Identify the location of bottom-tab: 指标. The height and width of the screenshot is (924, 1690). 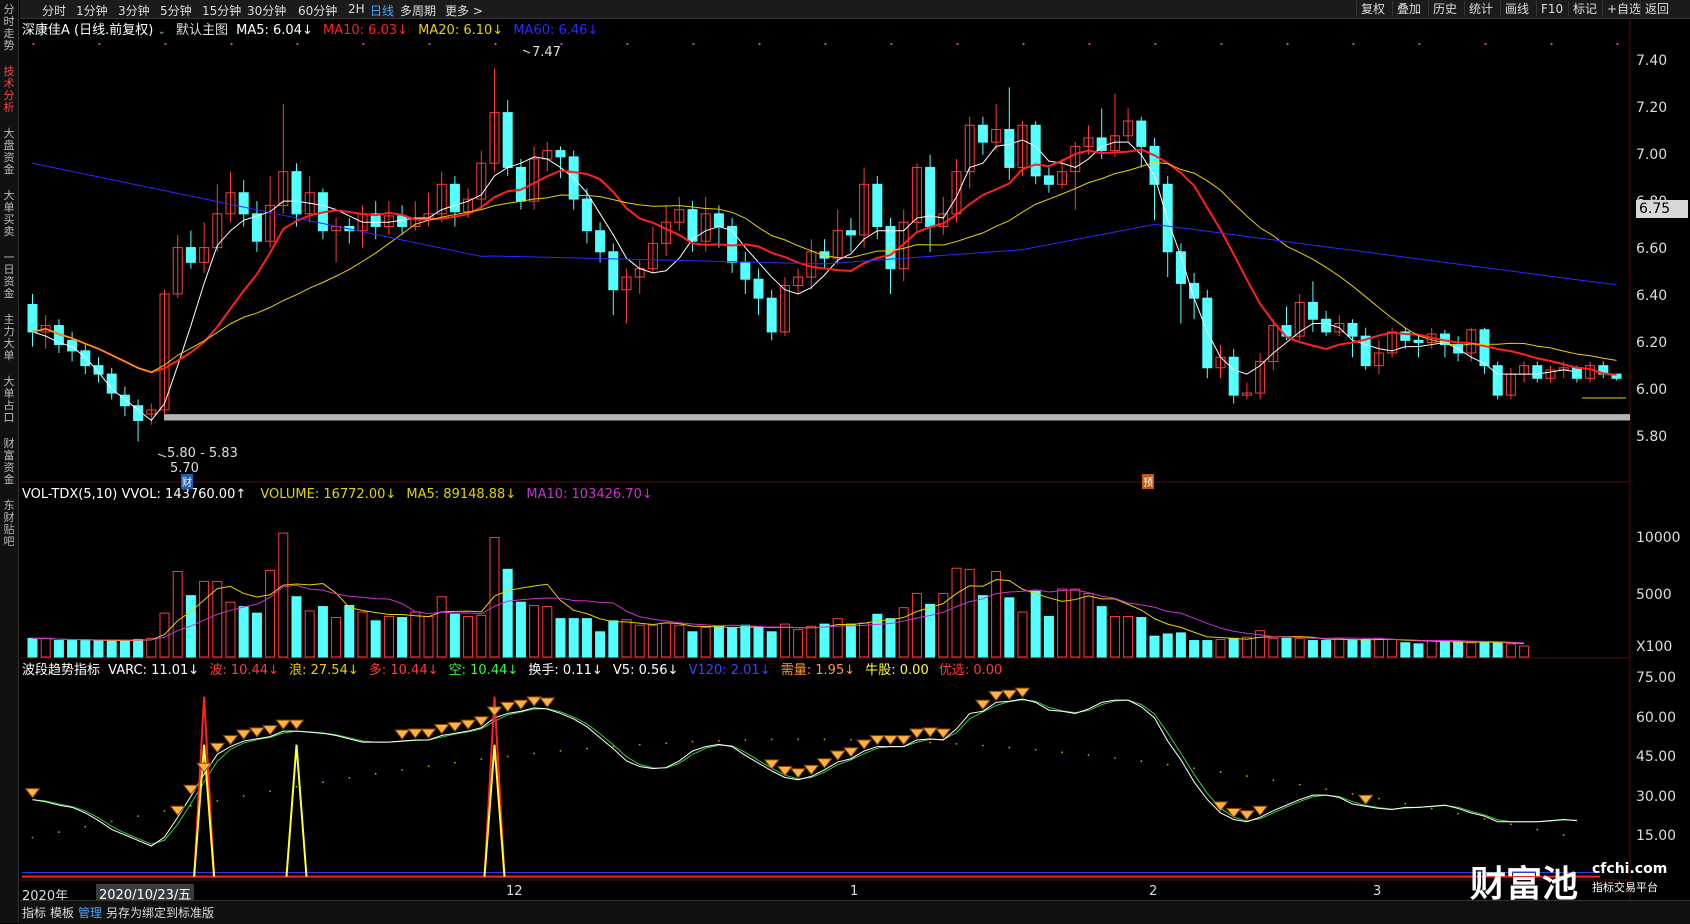
(34, 912).